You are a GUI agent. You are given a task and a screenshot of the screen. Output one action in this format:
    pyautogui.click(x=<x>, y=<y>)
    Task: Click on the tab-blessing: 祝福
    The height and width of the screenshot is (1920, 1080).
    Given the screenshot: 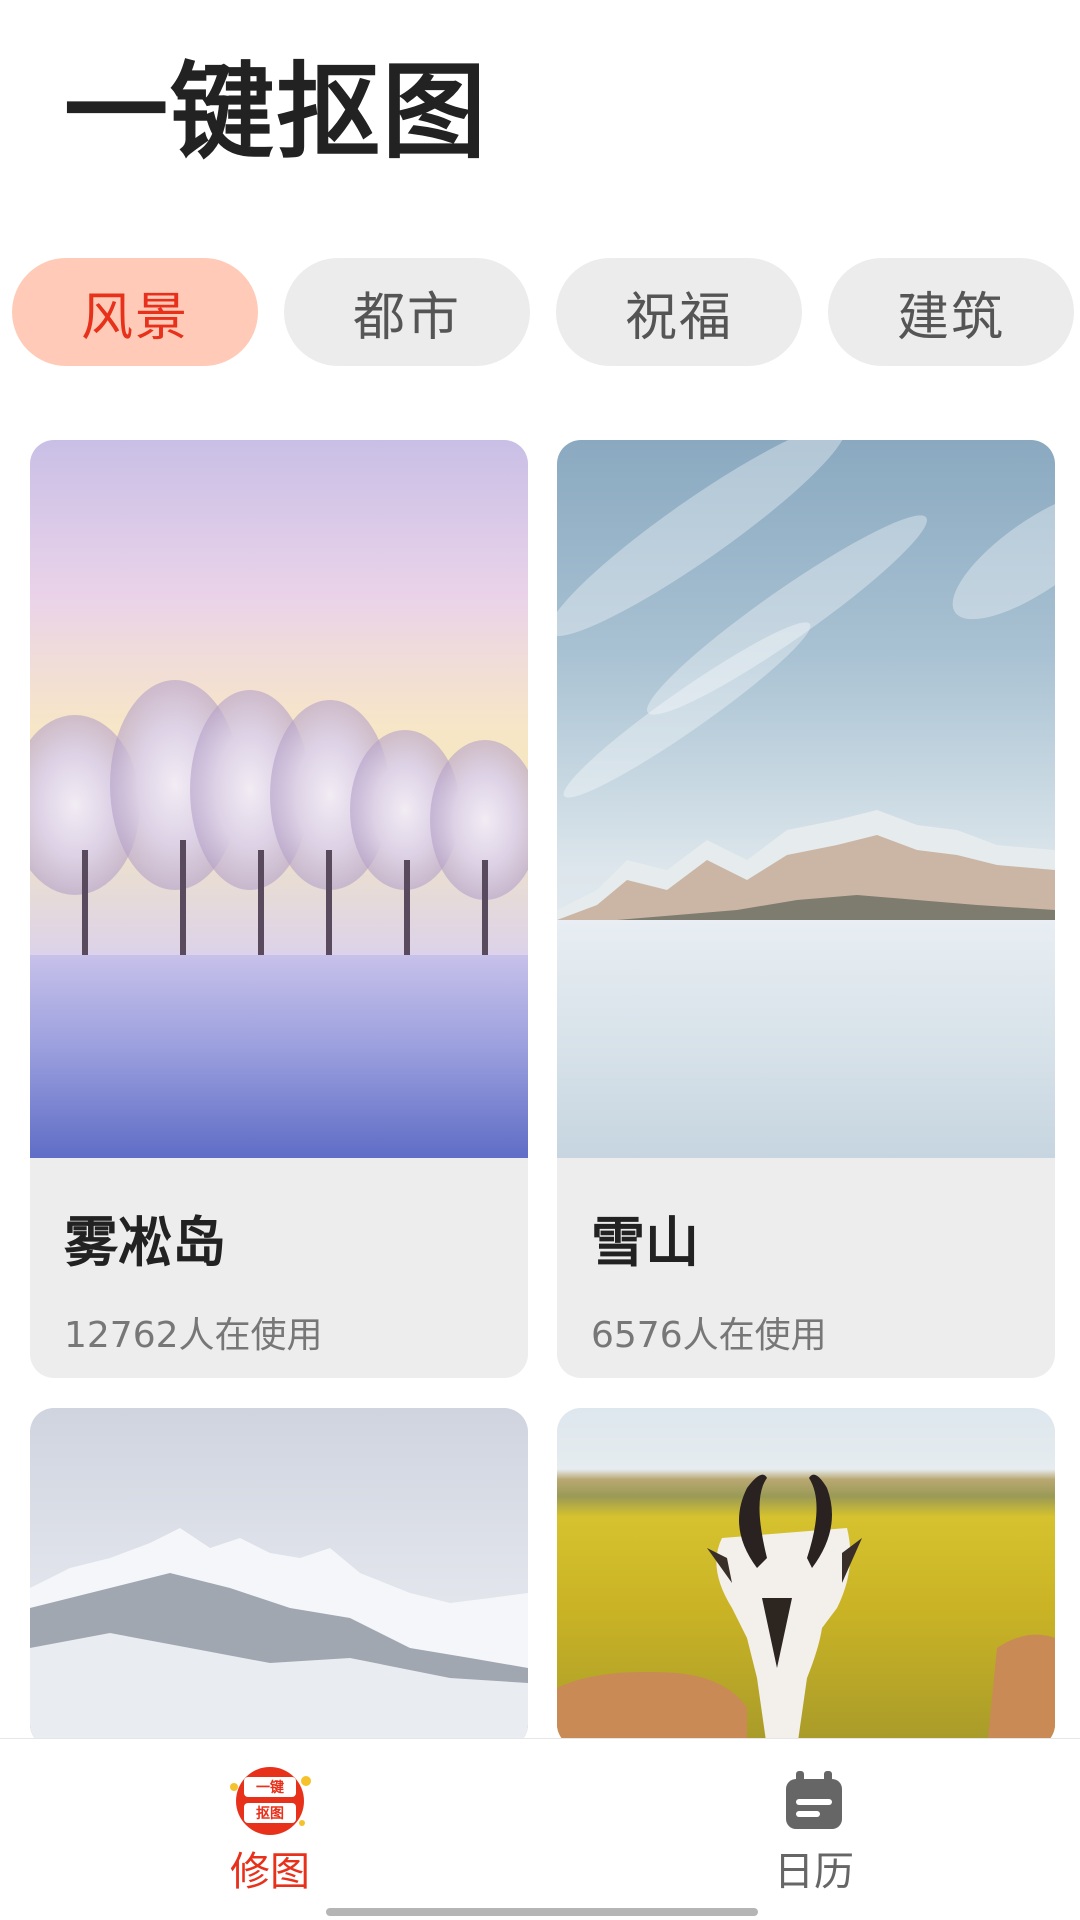 What is the action you would take?
    pyautogui.click(x=679, y=312)
    